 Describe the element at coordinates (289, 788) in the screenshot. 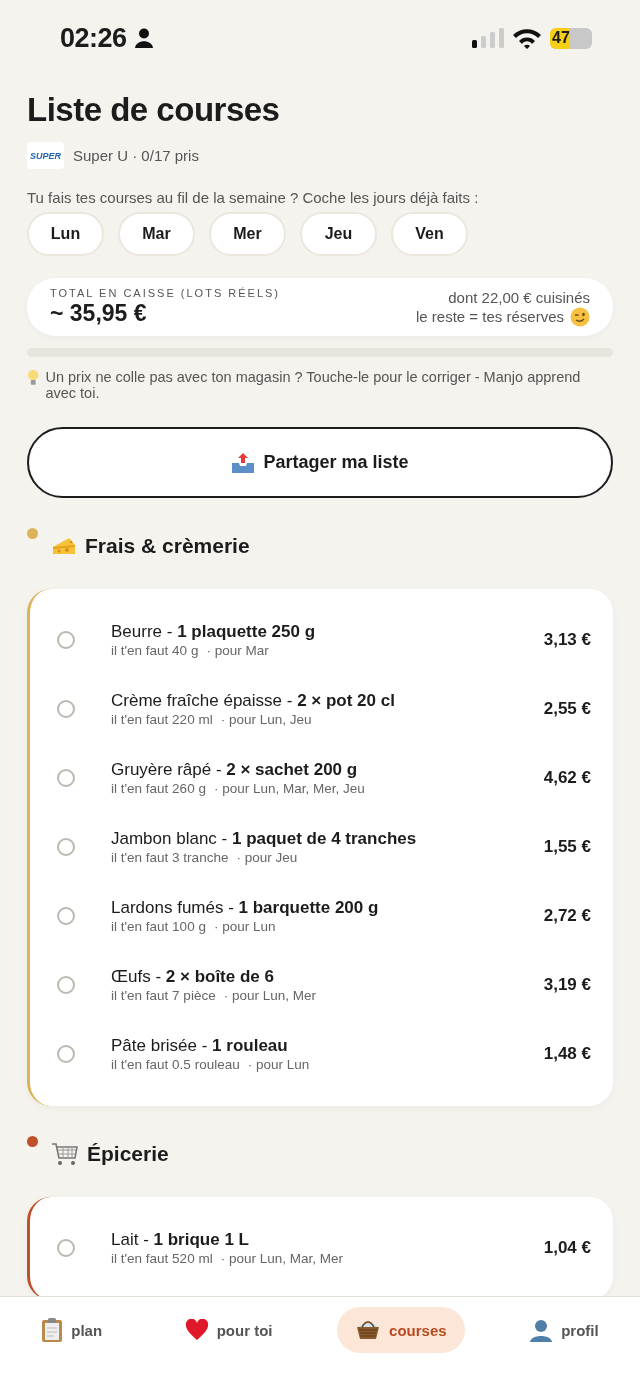

I see `item-days: · pour Lun, Mar, Mer, Jeu` at that location.